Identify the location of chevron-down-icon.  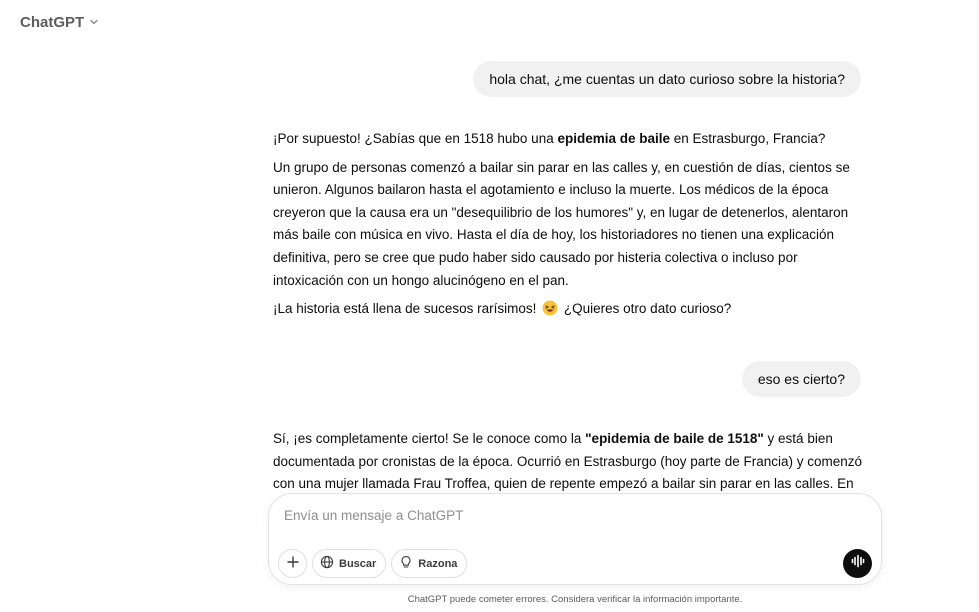
(94, 22).